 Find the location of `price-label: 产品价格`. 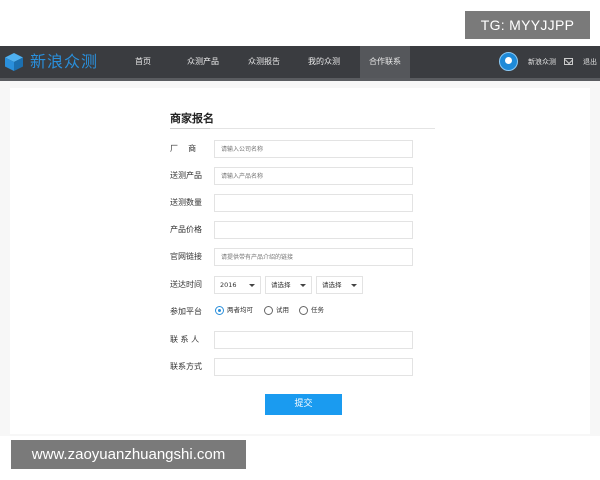

price-label: 产品价格 is located at coordinates (186, 229).